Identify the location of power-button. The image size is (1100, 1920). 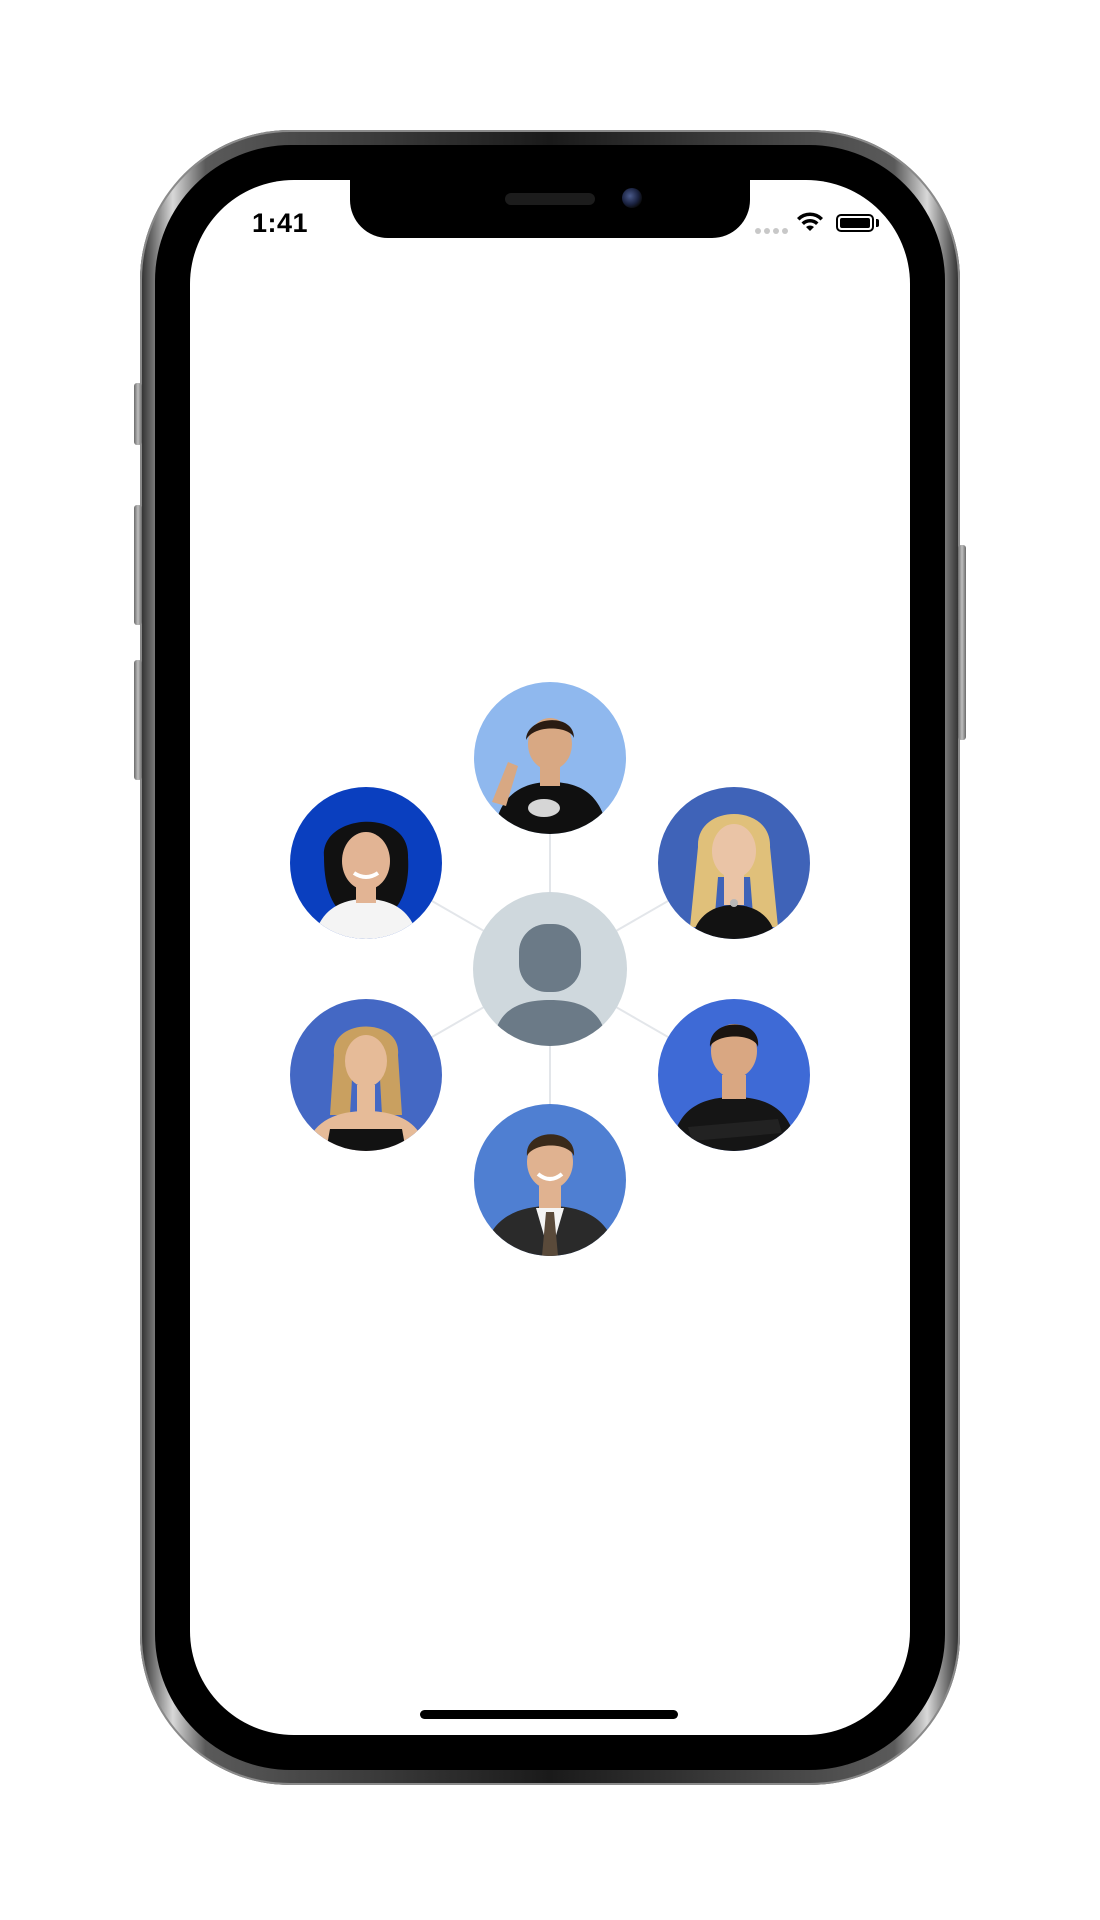
(962, 642).